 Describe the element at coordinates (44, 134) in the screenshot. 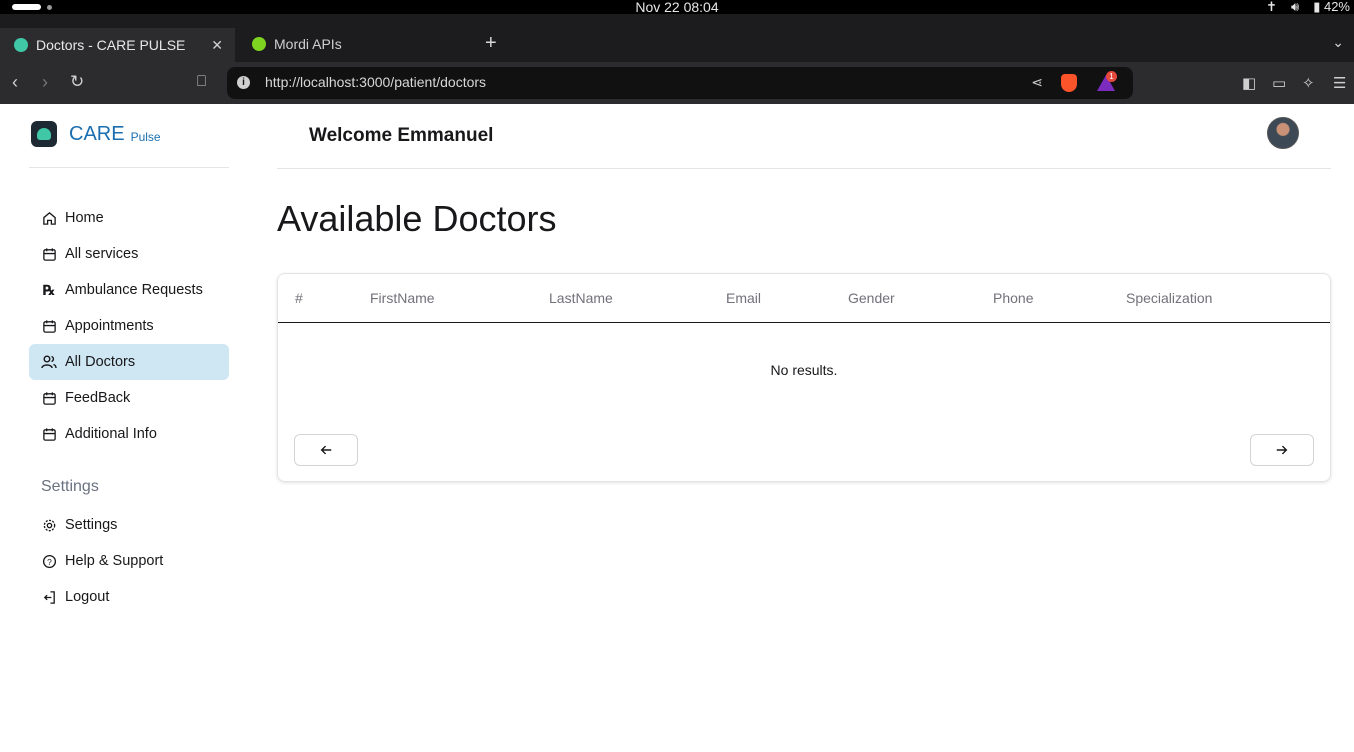

I see `care-pulse-logo-icon` at that location.